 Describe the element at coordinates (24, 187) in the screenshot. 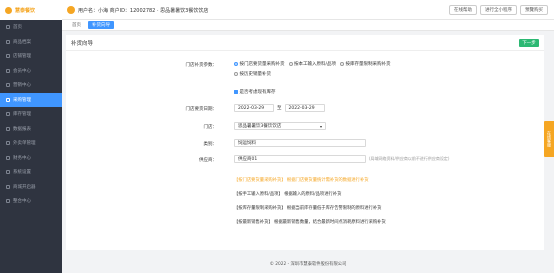

I see `sidebar-item-label: 商城开启器` at that location.